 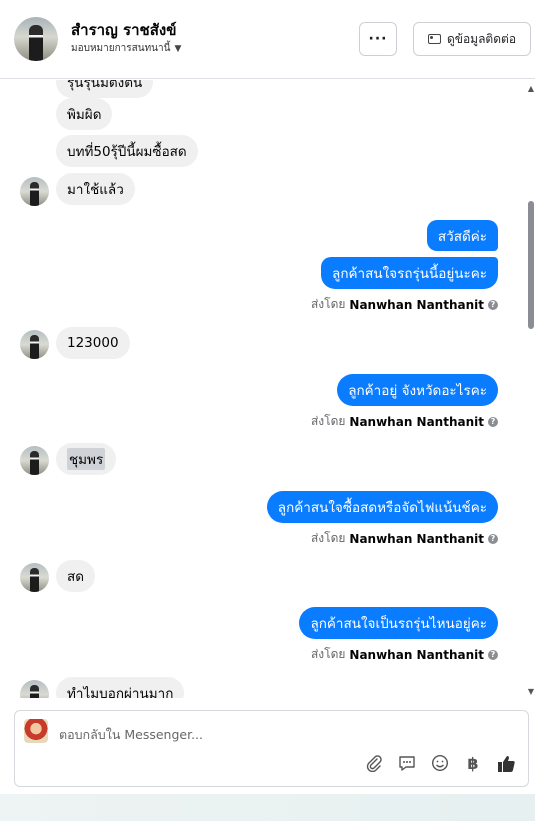 I want to click on scroll-up-arrow-icon: ▲, so click(x=531, y=88).